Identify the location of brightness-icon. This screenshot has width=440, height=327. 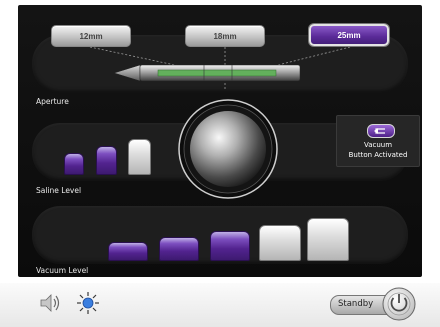
(88, 303).